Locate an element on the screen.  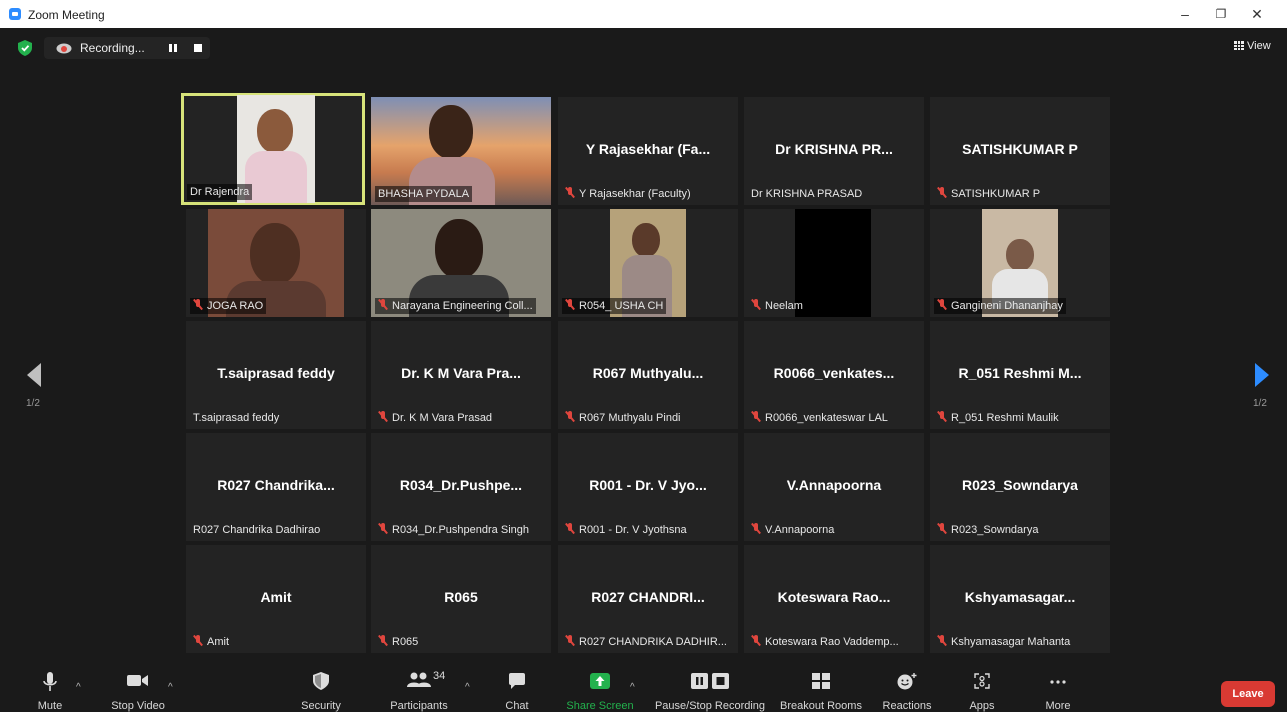
microphone-icon is located at coordinates (50, 681).